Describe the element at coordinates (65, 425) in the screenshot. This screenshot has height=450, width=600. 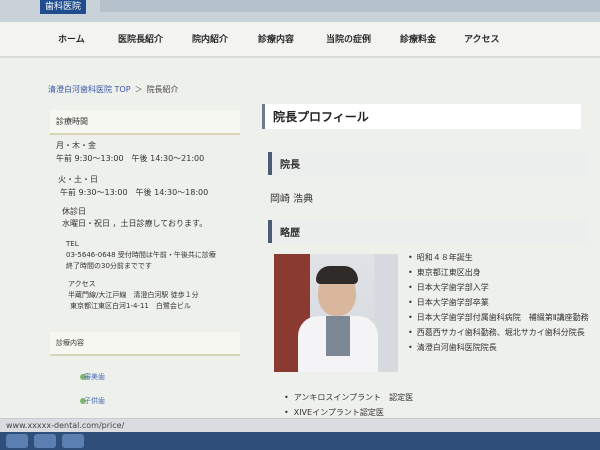
I see `status-url: www.xxxxx-dental.com/price/` at that location.